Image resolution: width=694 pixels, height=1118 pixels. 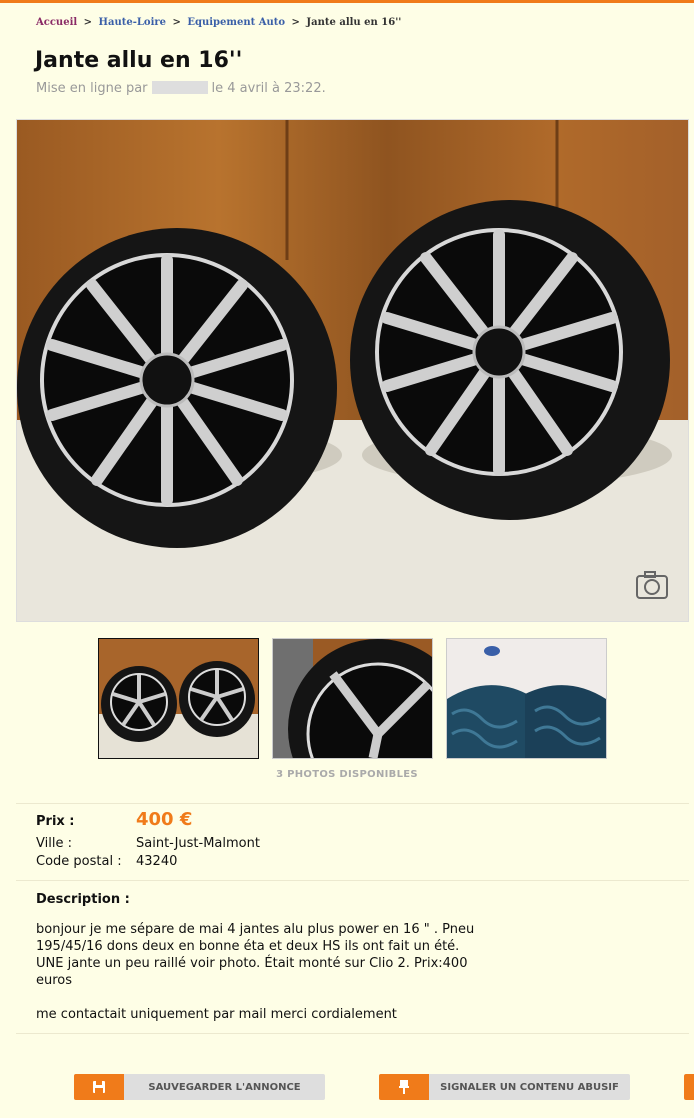 What do you see at coordinates (510, 360) in the screenshot?
I see `wheel-right` at bounding box center [510, 360].